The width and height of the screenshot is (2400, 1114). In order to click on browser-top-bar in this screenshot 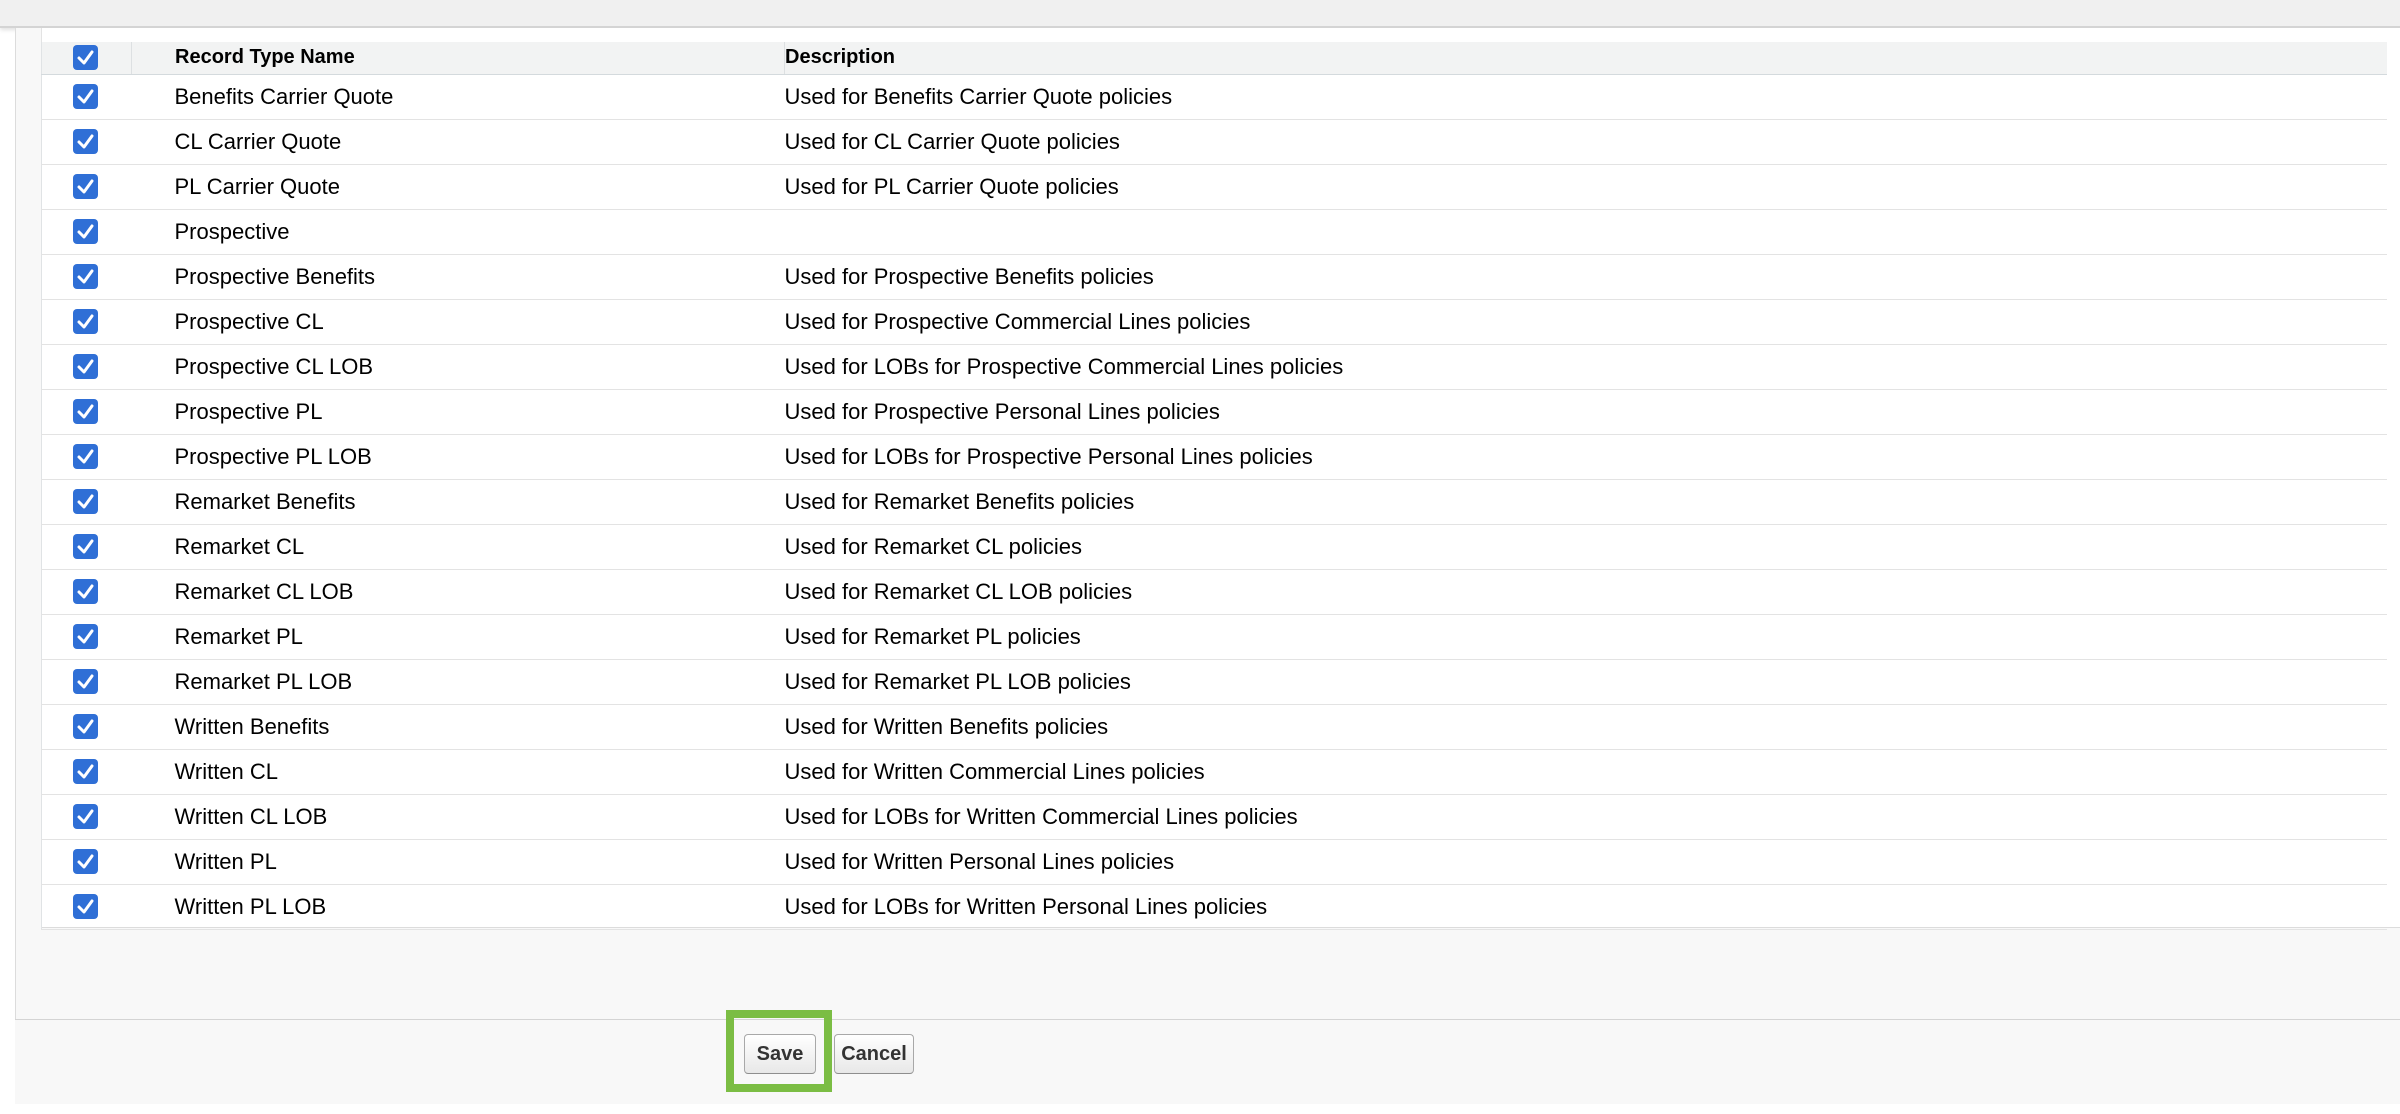, I will do `click(1200, 14)`.